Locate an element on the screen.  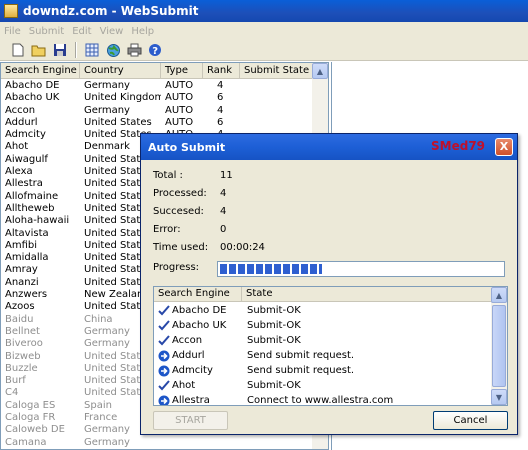
status-row: Addurl Send submit request. is located at coordinates (322, 355).